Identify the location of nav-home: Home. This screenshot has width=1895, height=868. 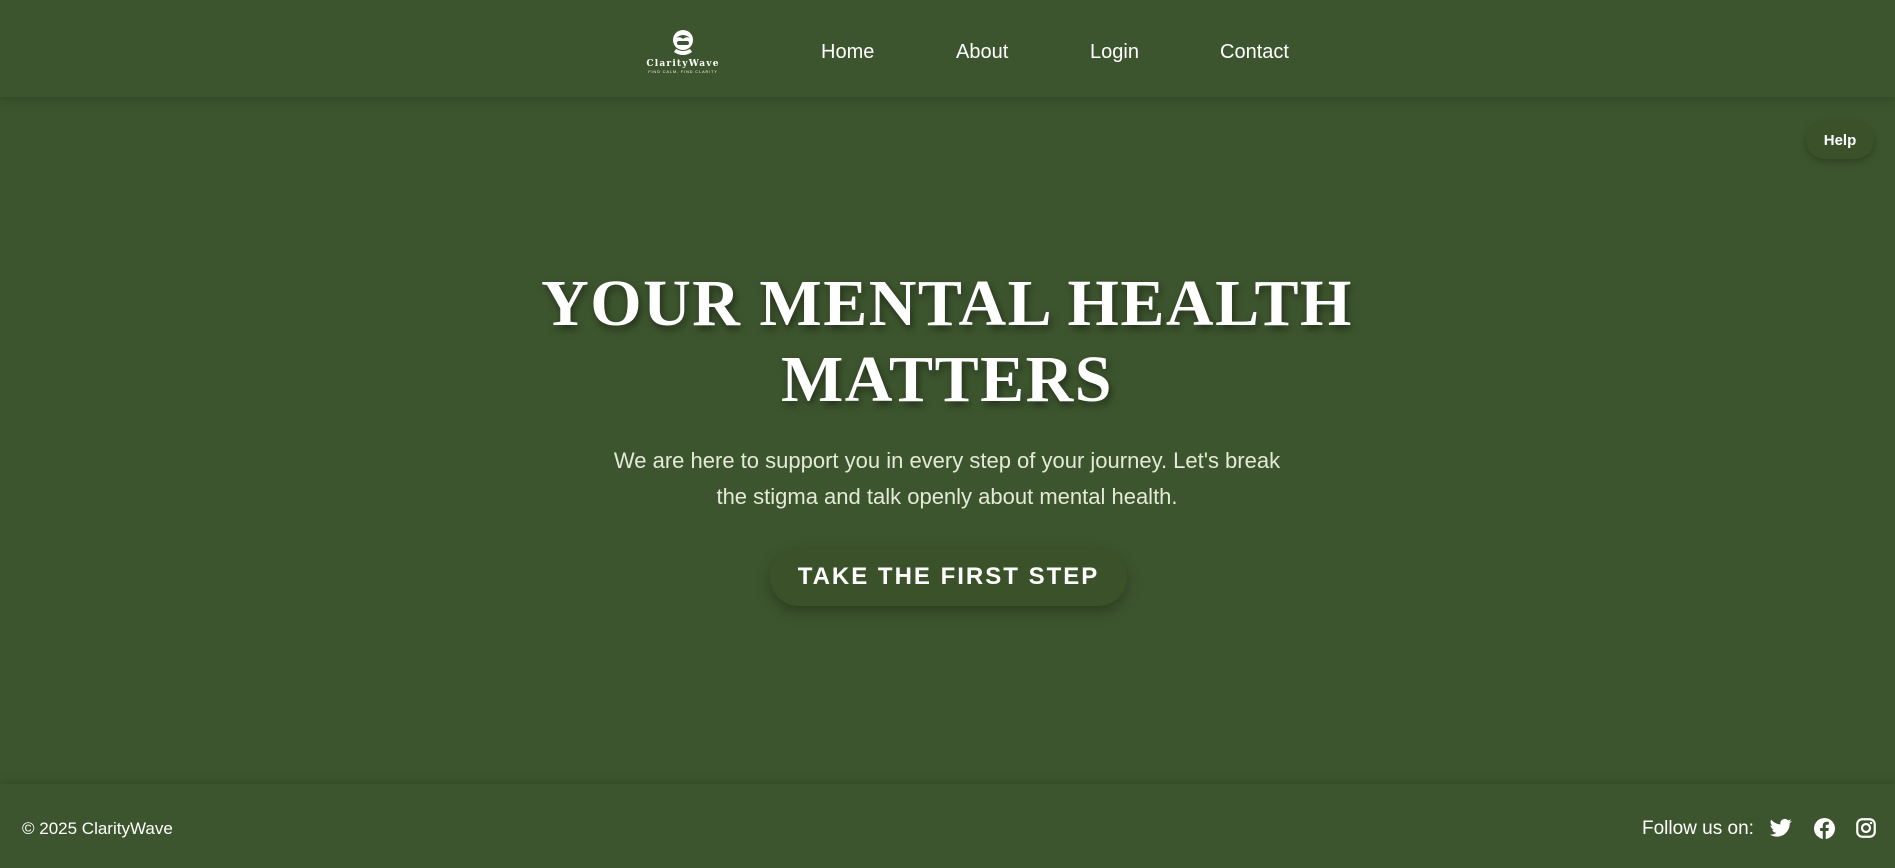
(847, 52).